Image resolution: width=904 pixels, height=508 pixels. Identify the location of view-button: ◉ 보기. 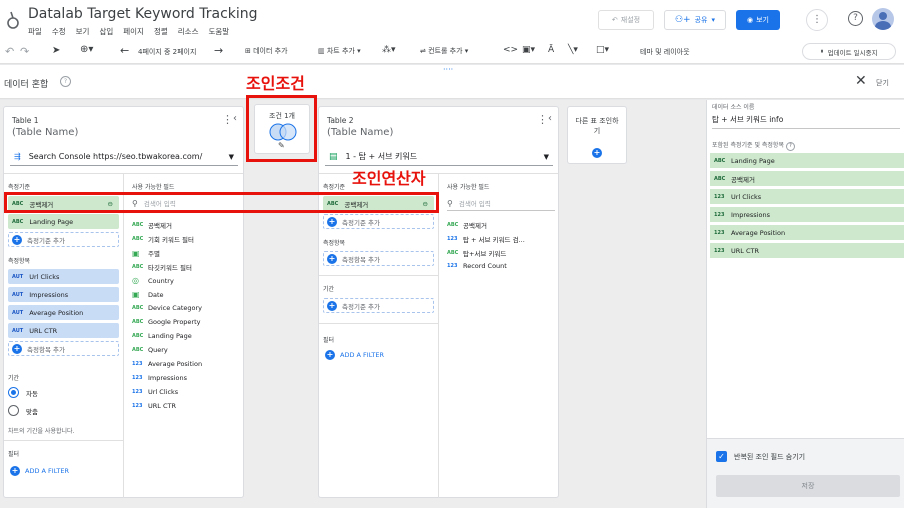
(758, 20).